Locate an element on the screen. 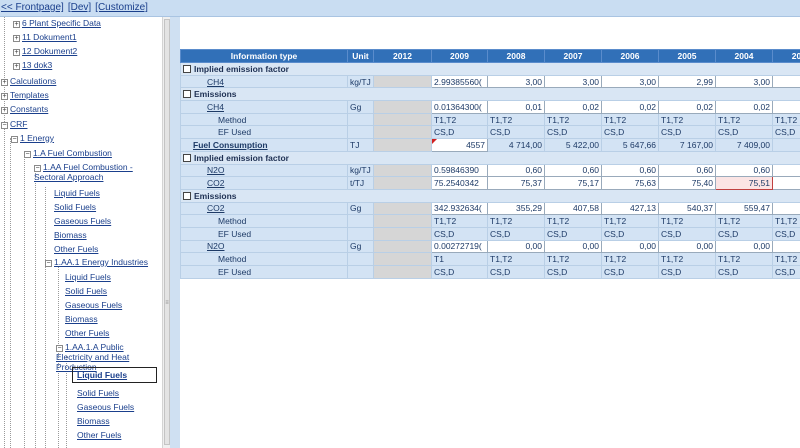 This screenshot has width=800, height=448. tree-item-other-fuels: Other Fuels is located at coordinates (99, 435).